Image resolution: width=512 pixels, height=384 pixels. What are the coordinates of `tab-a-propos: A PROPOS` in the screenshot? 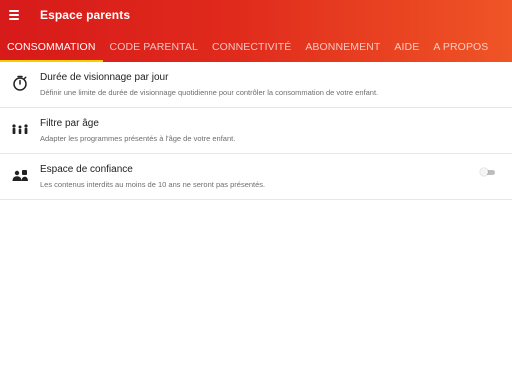 It's located at (460, 50).